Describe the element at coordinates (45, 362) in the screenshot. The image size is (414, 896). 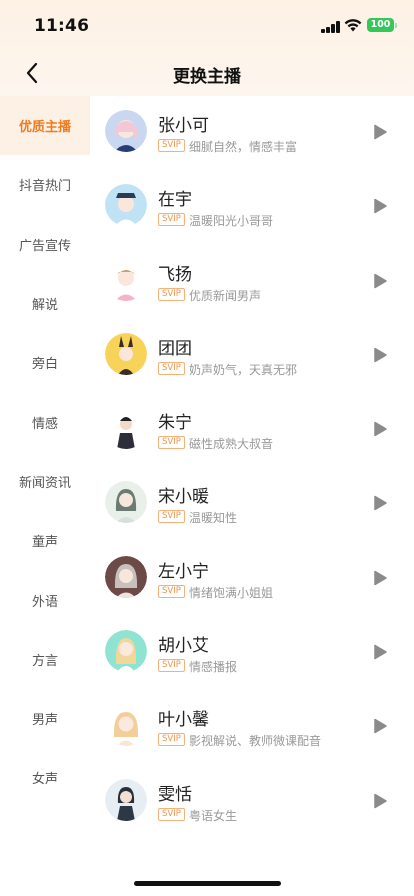
I see `sidebar-item-narration: 旁白` at that location.